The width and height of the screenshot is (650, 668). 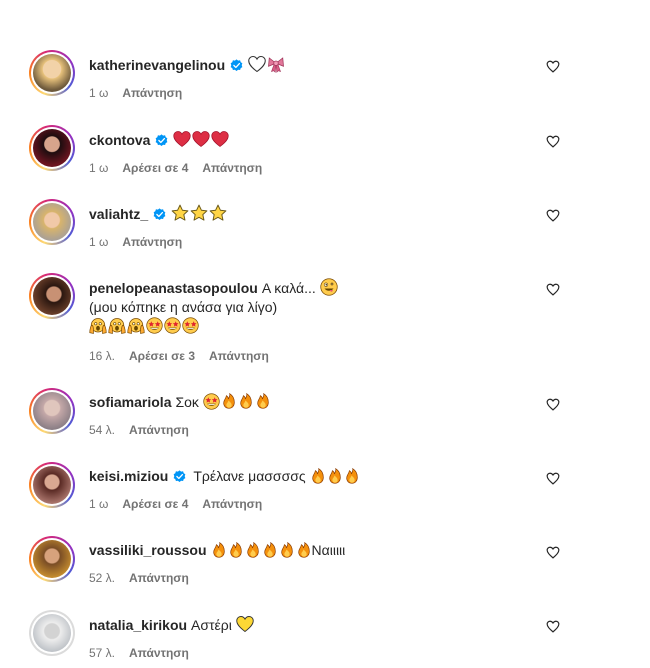 I want to click on comment-username: sofiamariola, so click(x=130, y=402).